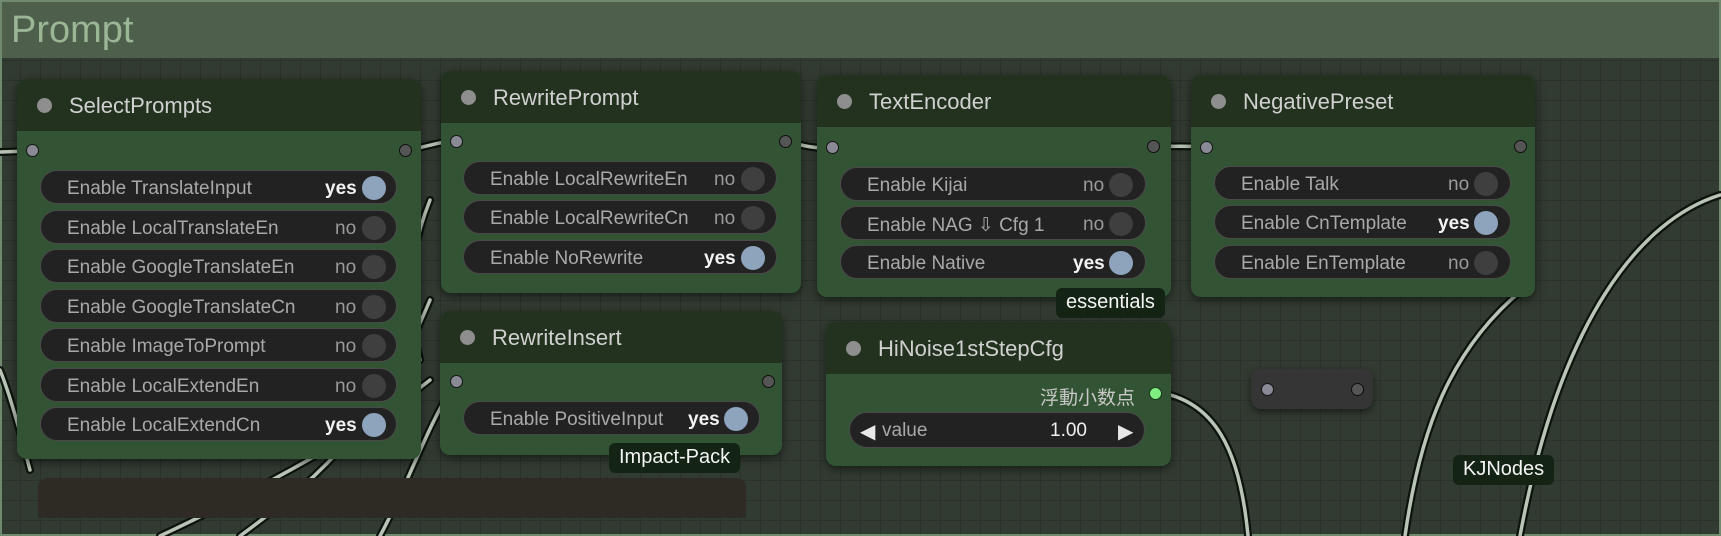  Describe the element at coordinates (926, 263) in the screenshot. I see `toggle-label: Enable Native` at that location.